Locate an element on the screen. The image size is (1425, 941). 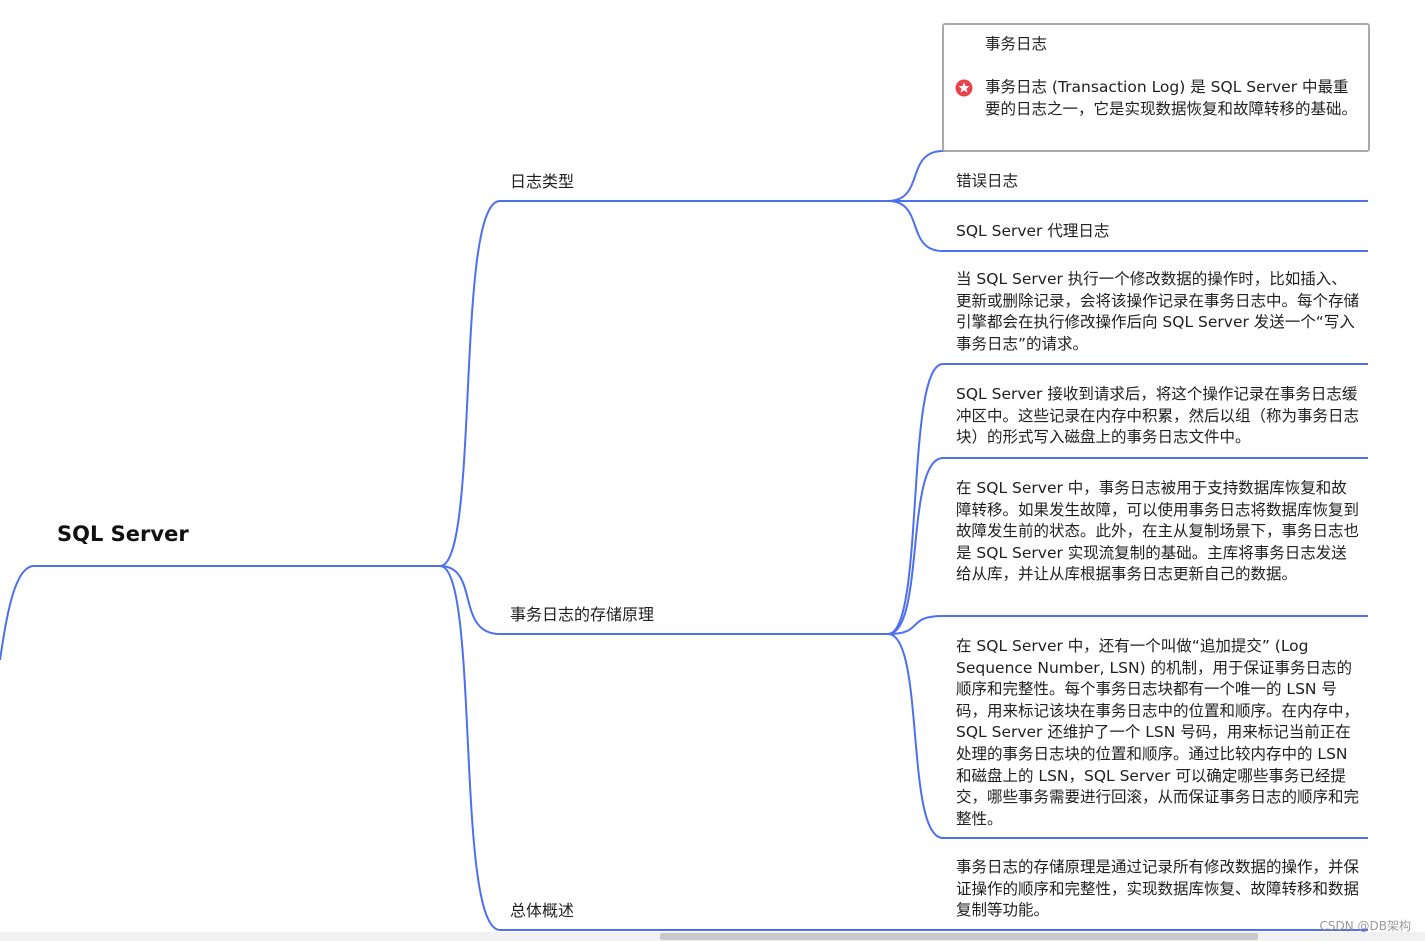
star-badge-icon is located at coordinates (964, 88).